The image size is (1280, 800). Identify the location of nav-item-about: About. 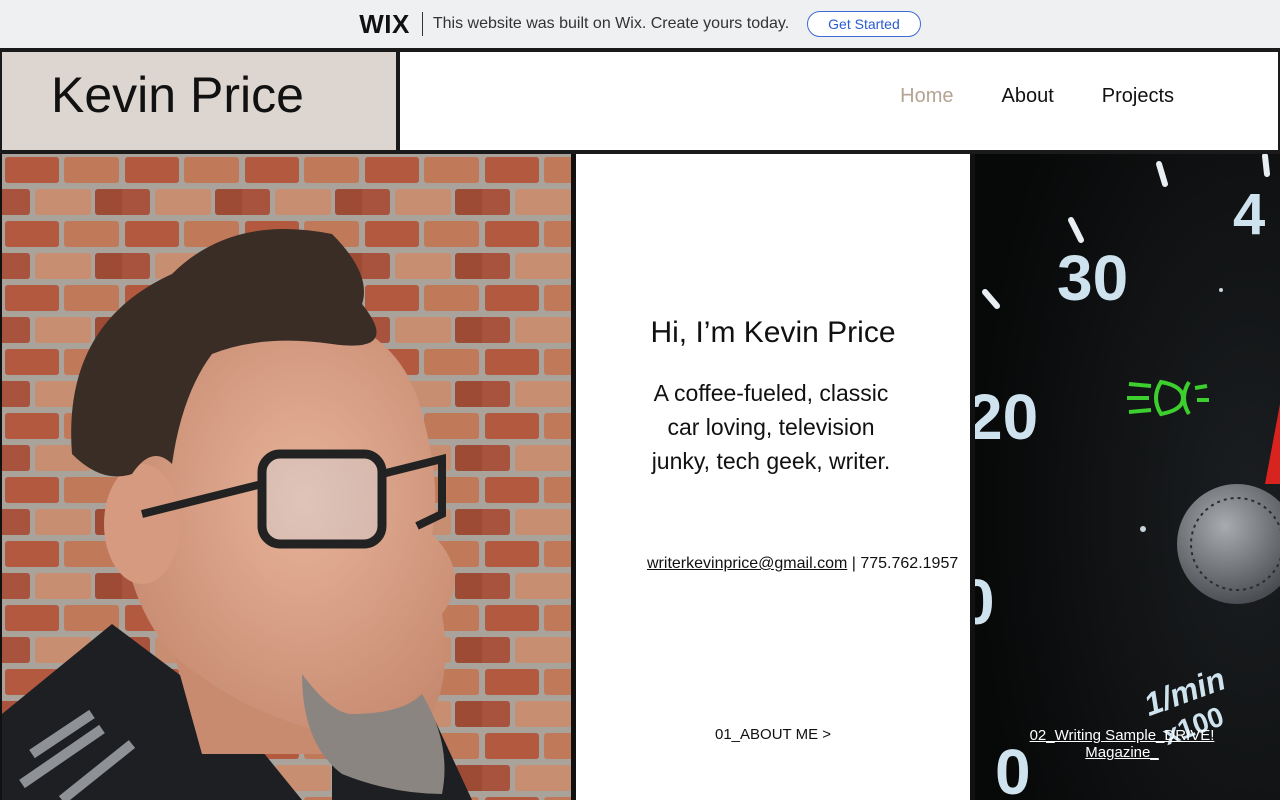
(1027, 96).